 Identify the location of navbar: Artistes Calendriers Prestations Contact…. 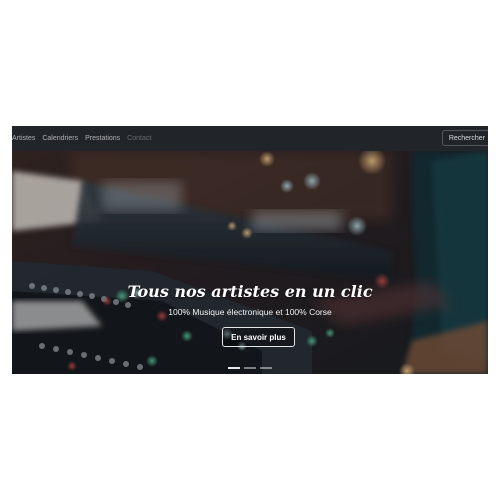
(250, 138).